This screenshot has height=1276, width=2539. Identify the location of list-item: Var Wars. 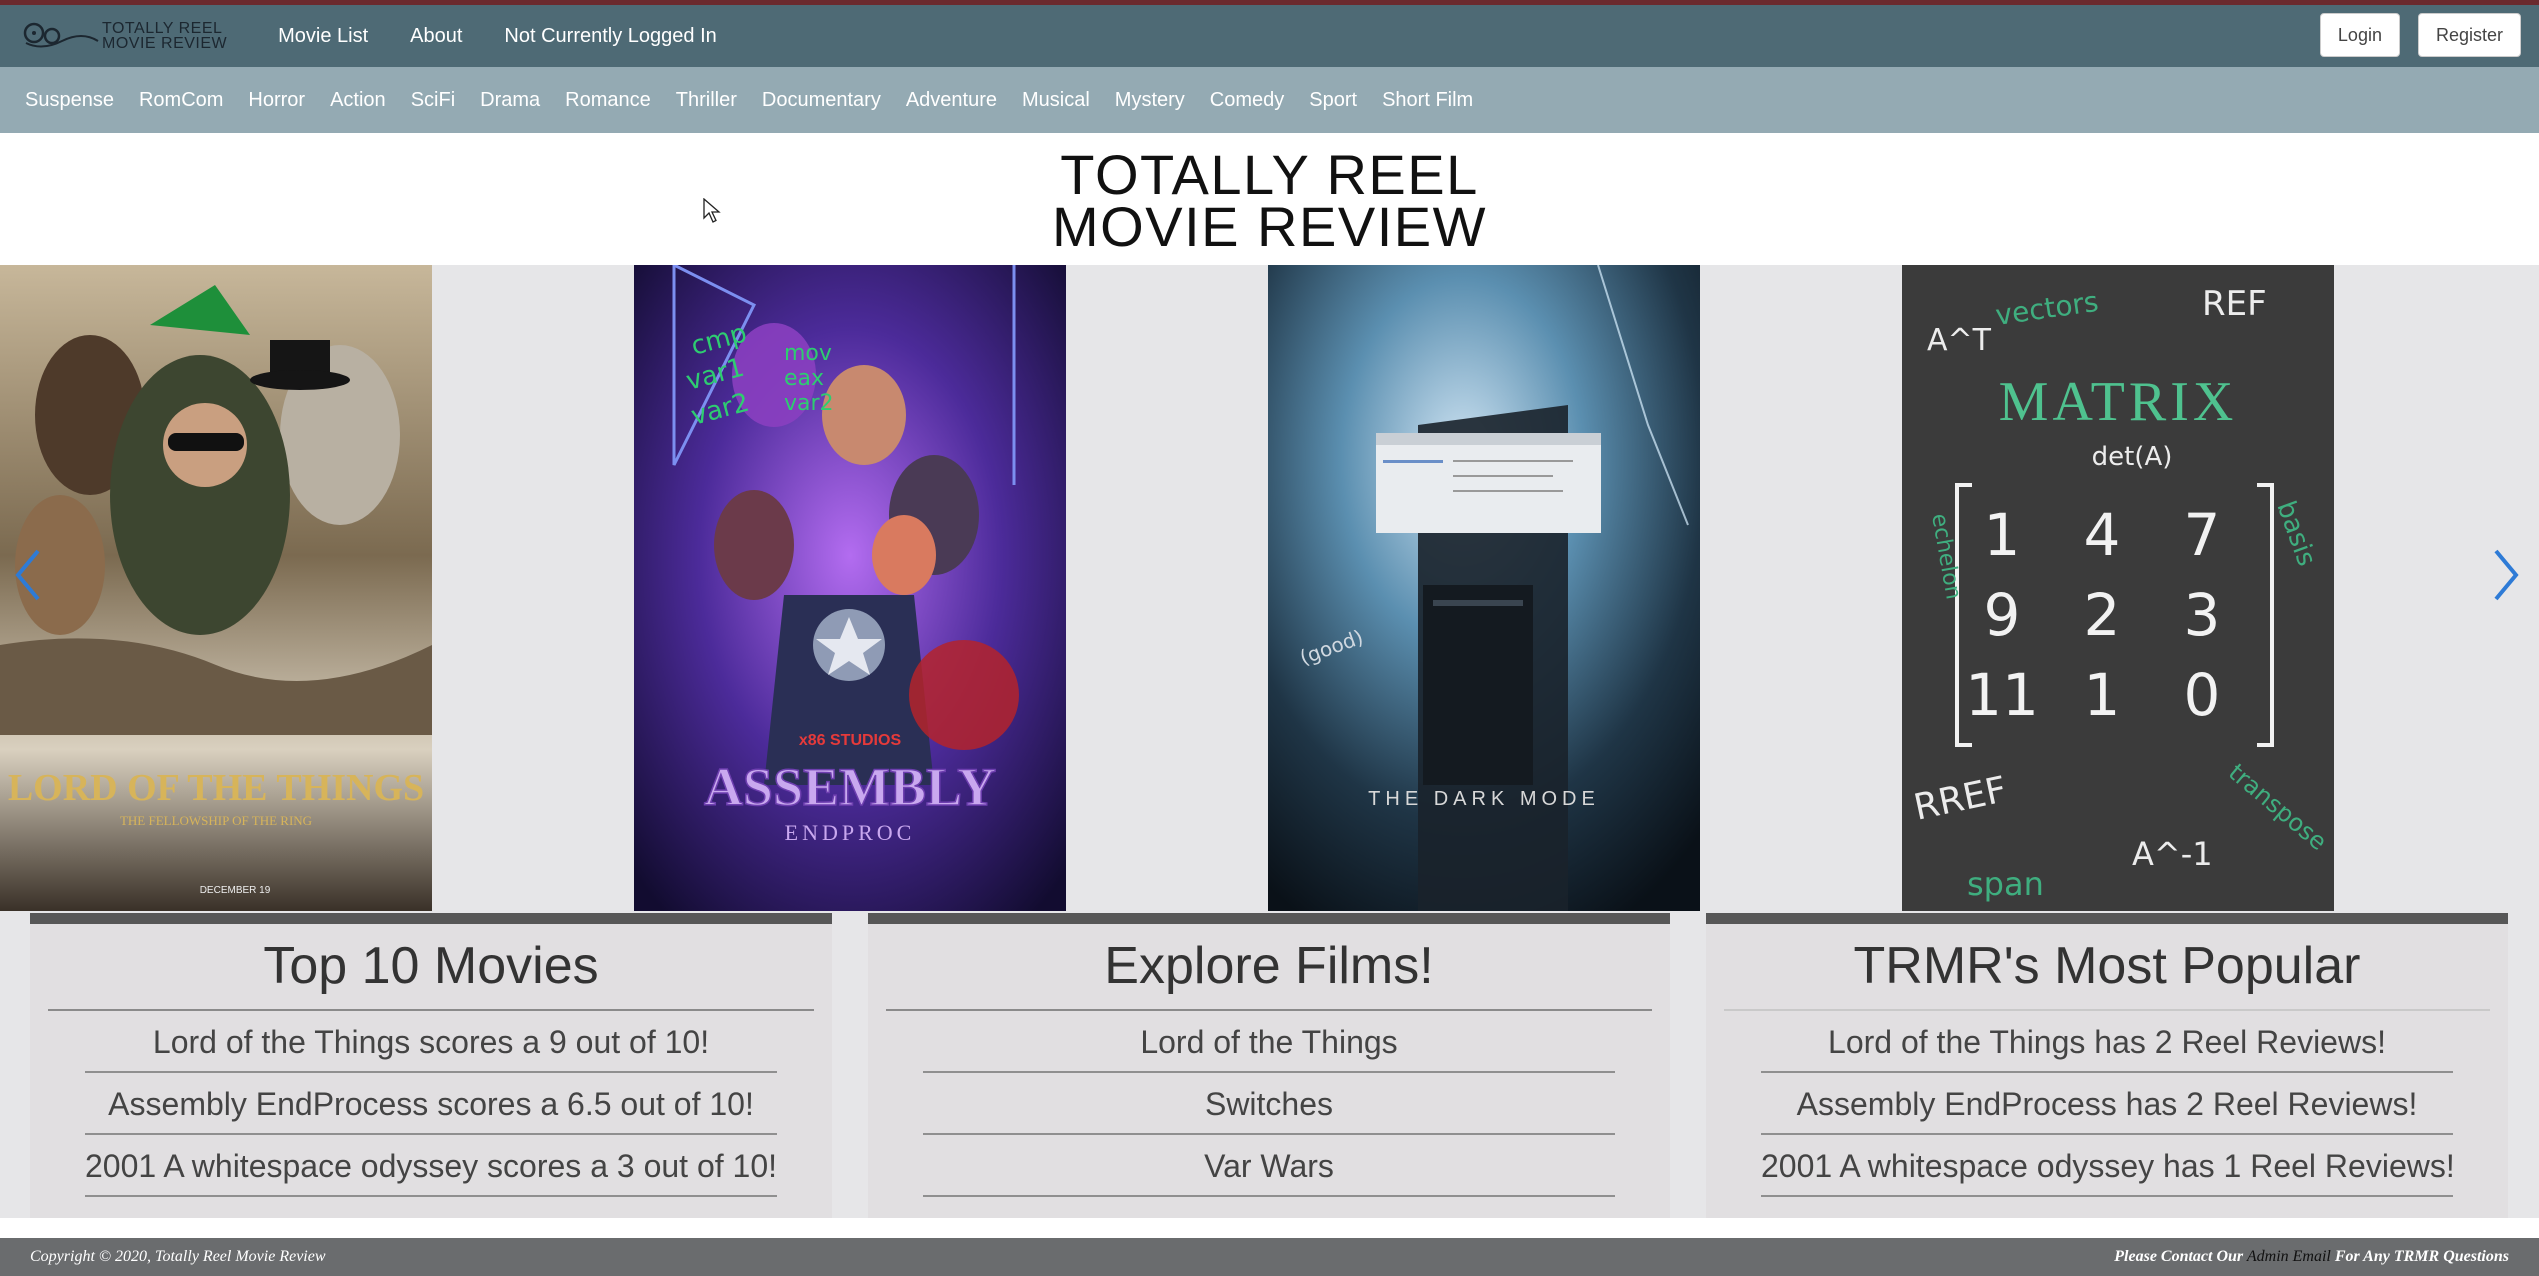
(1269, 1166).